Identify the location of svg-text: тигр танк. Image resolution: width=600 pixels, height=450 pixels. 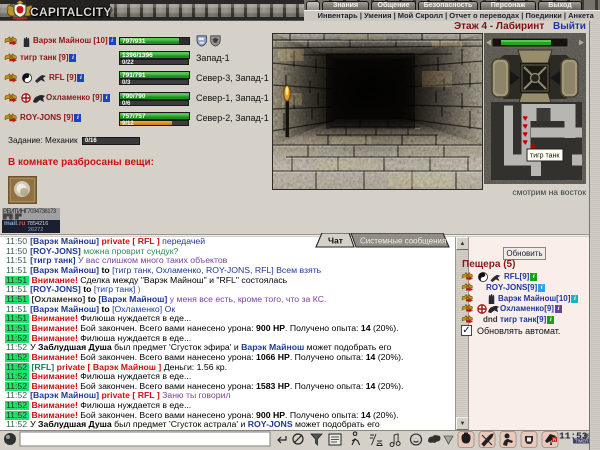
(545, 156).